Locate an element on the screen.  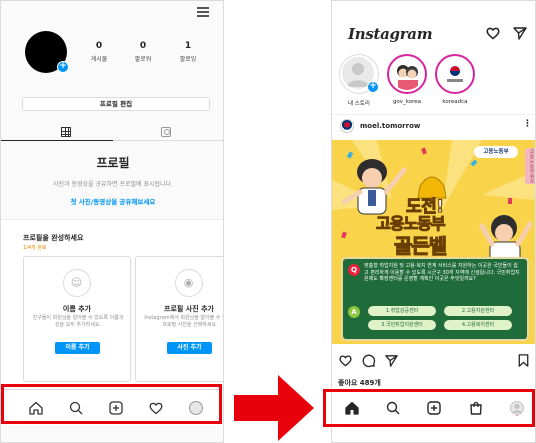
grid-icon is located at coordinates (66, 132).